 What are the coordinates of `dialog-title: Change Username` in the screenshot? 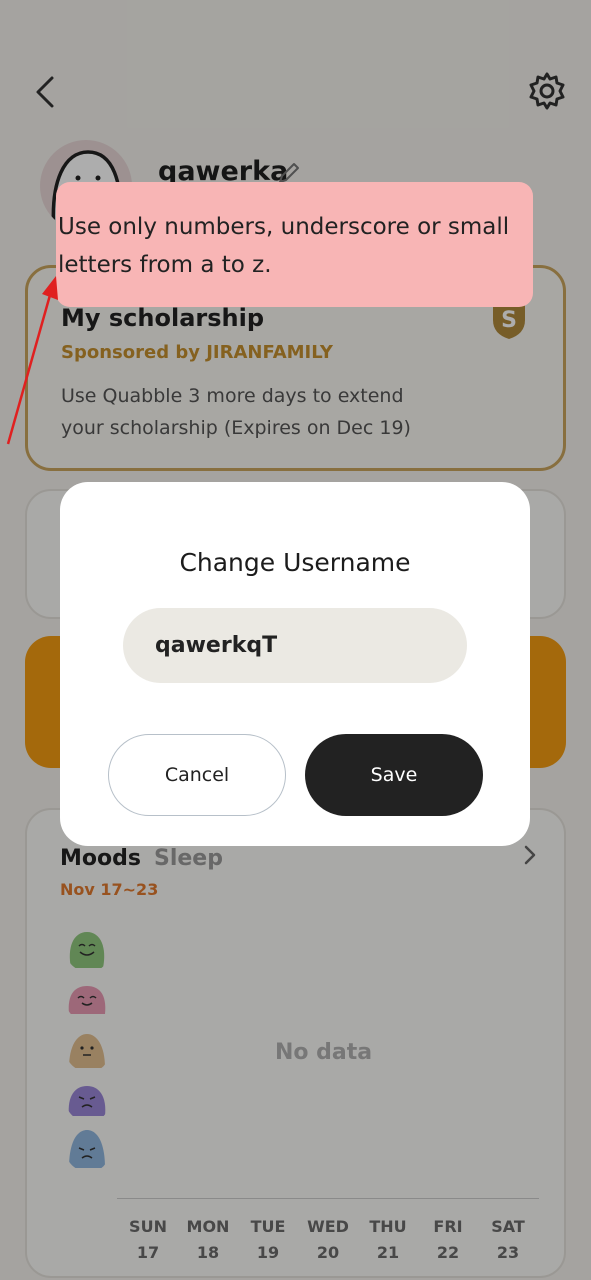 It's located at (295, 562).